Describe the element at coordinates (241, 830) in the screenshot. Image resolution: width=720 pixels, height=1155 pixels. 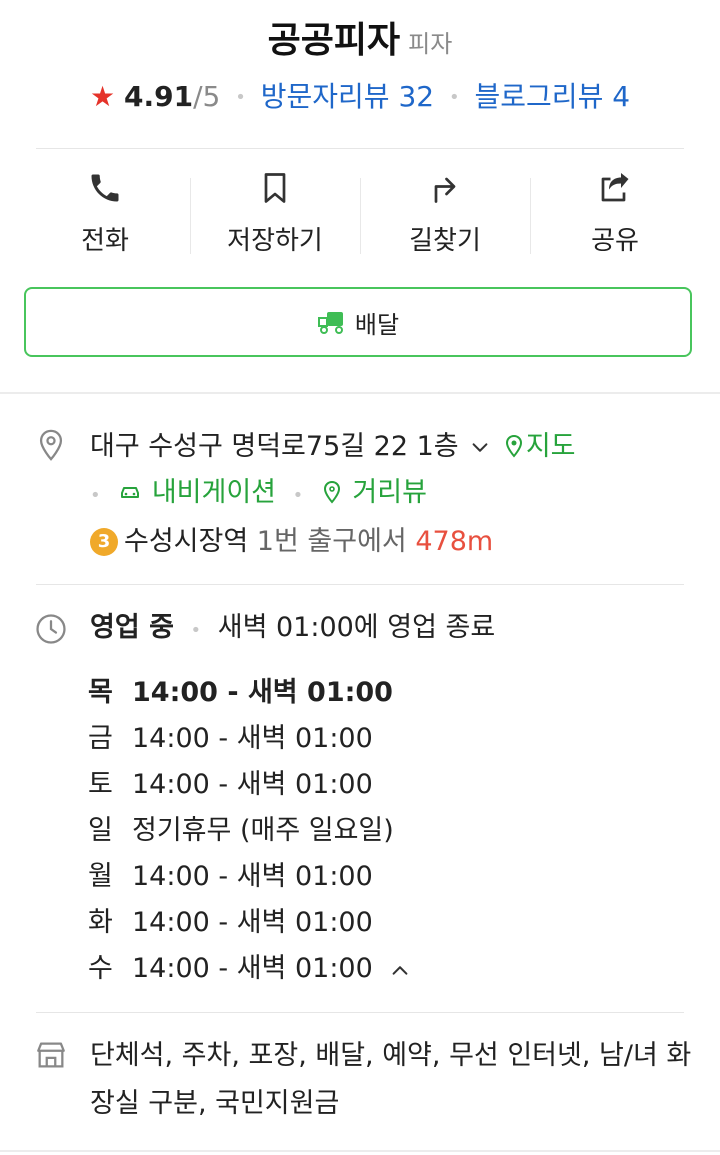
I see `hours-row-sunday: 일 정기휴무 (매주 일요일)` at that location.